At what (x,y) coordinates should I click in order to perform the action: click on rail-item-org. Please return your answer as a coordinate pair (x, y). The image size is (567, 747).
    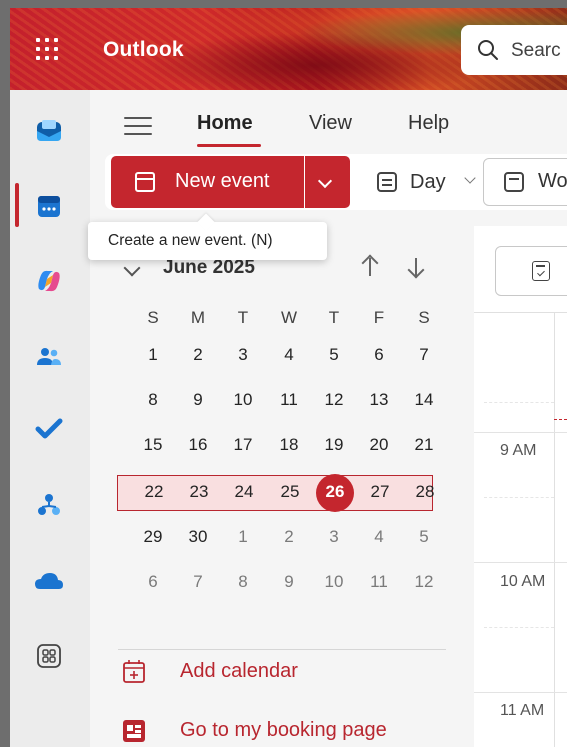
    Looking at the image, I should click on (49, 505).